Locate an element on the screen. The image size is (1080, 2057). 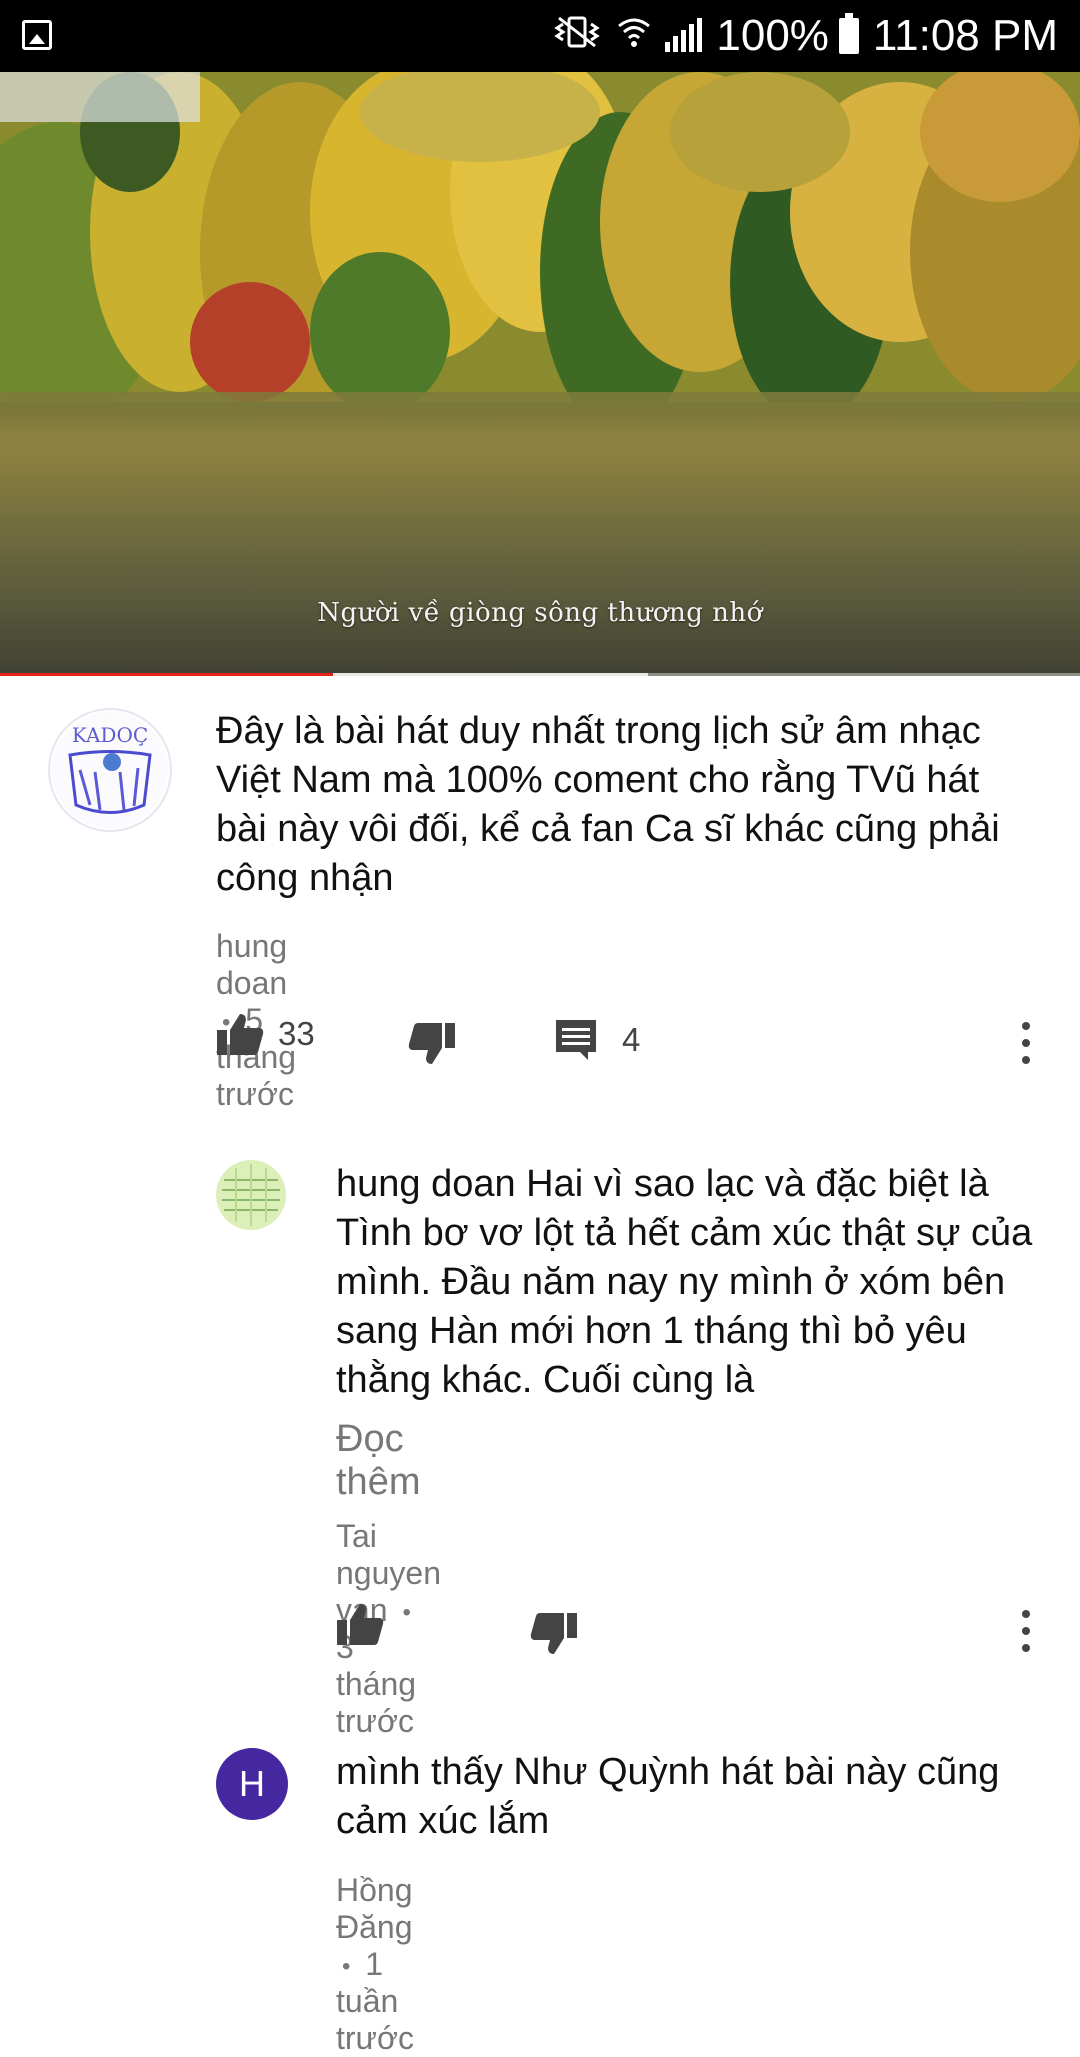
reply-button: 4 is located at coordinates (597, 1040).